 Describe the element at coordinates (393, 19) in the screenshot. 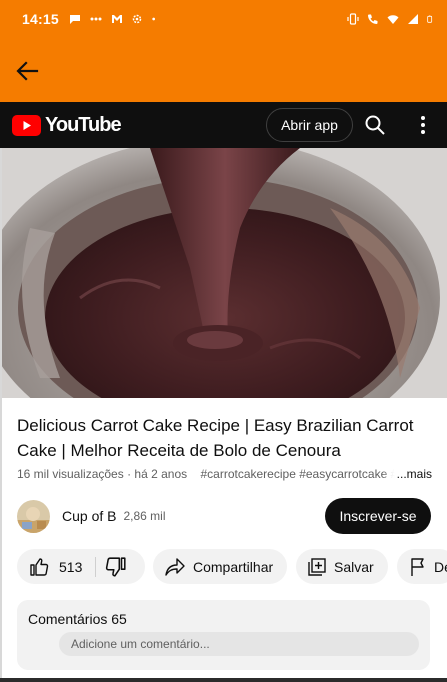

I see `wifi-icon` at that location.